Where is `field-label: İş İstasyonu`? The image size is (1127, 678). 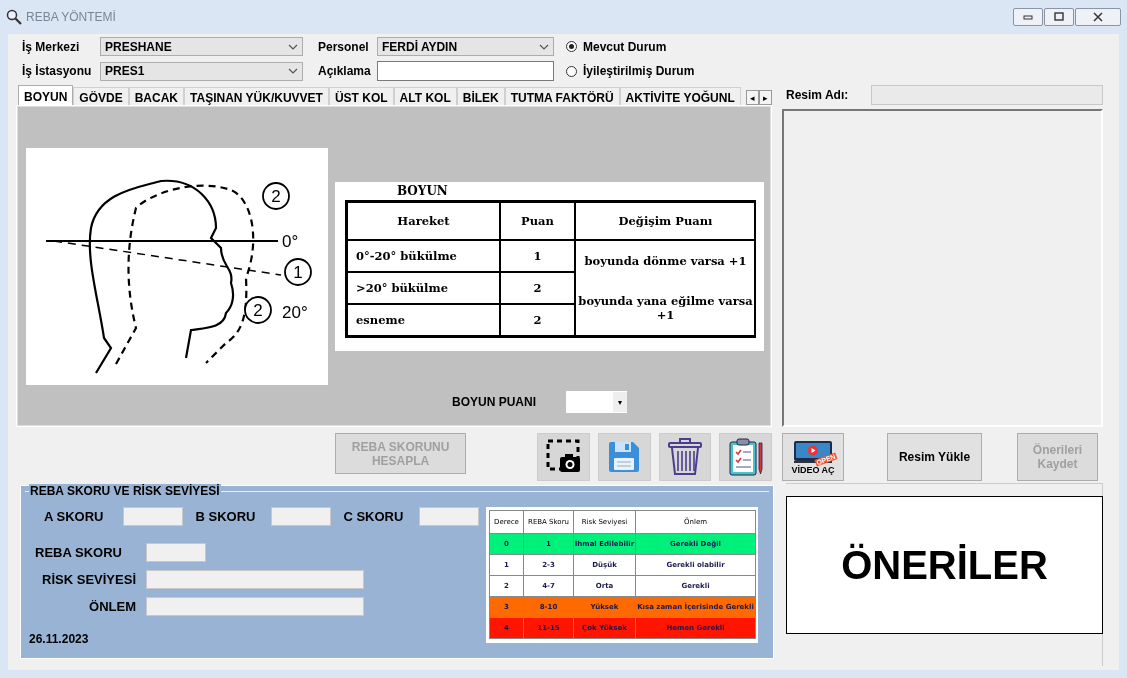
field-label: İş İstasyonu is located at coordinates (57, 71).